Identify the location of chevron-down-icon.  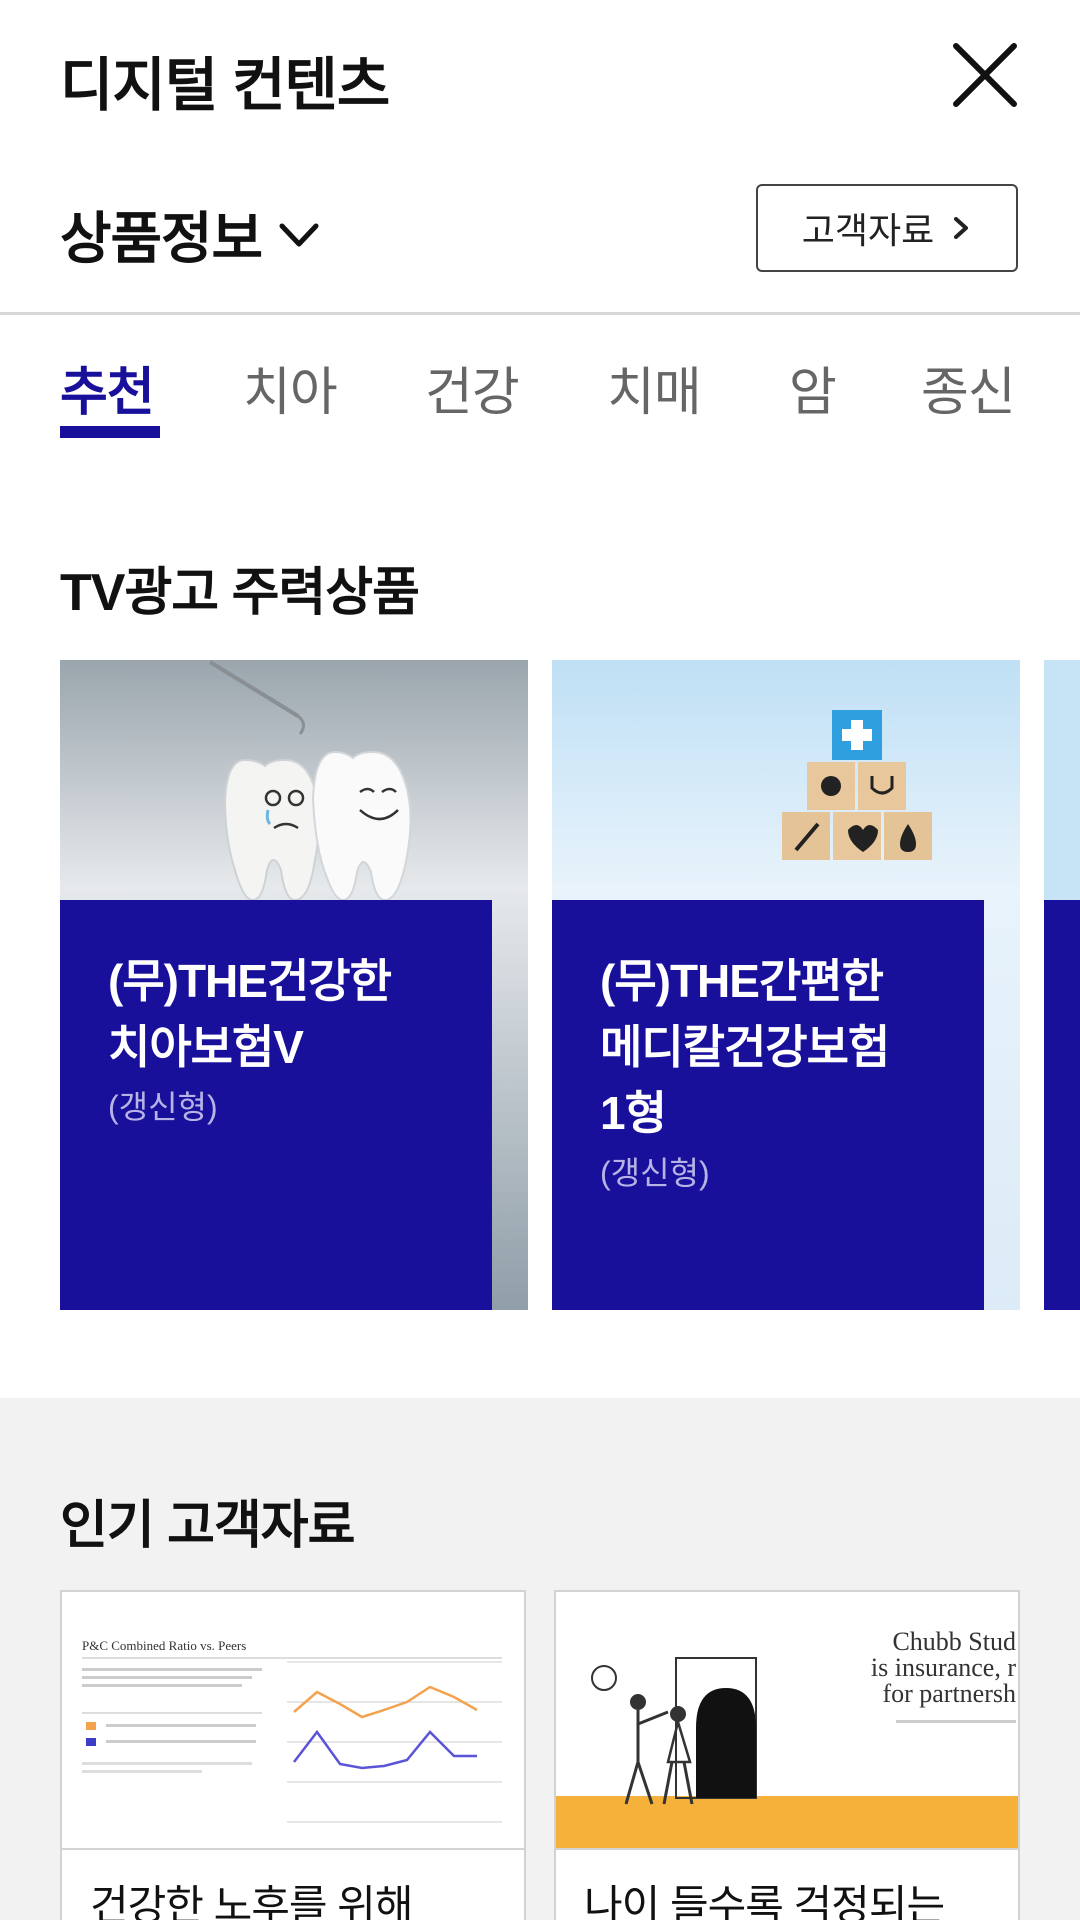
(299, 234).